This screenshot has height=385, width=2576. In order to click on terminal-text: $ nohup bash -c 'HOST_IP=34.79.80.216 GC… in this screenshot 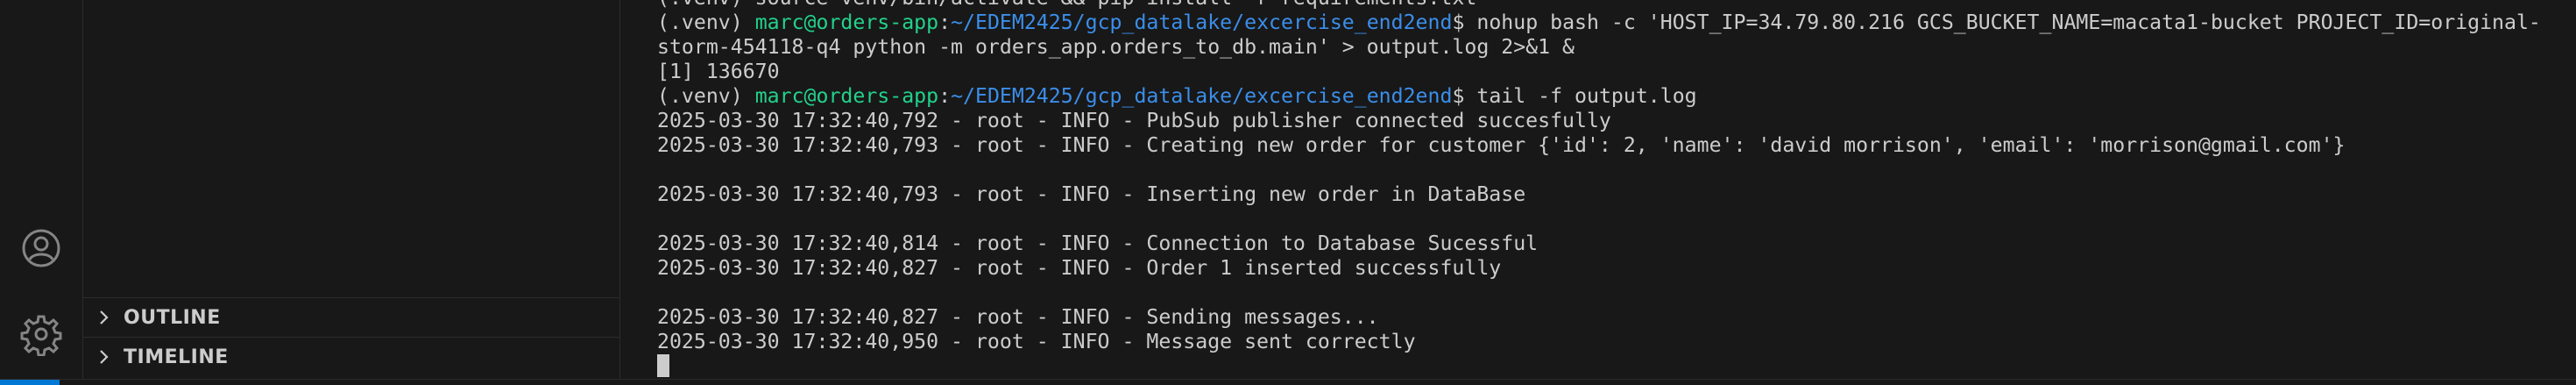, I will do `click(1996, 22)`.